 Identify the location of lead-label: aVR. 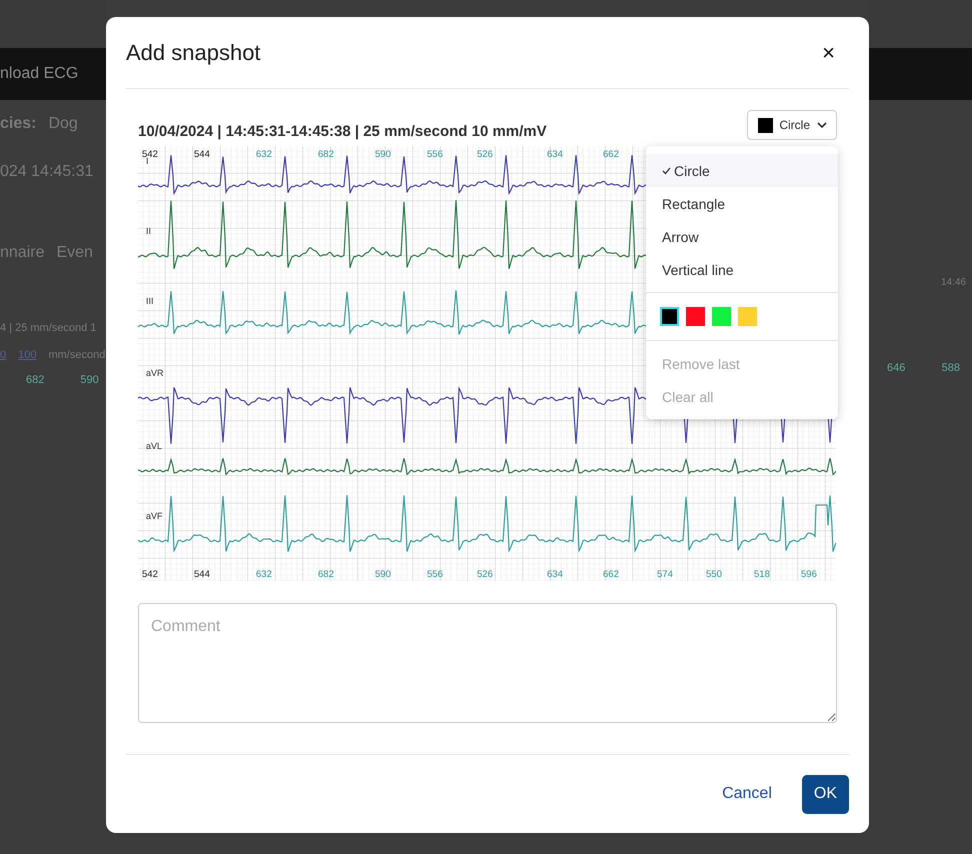
(155, 373).